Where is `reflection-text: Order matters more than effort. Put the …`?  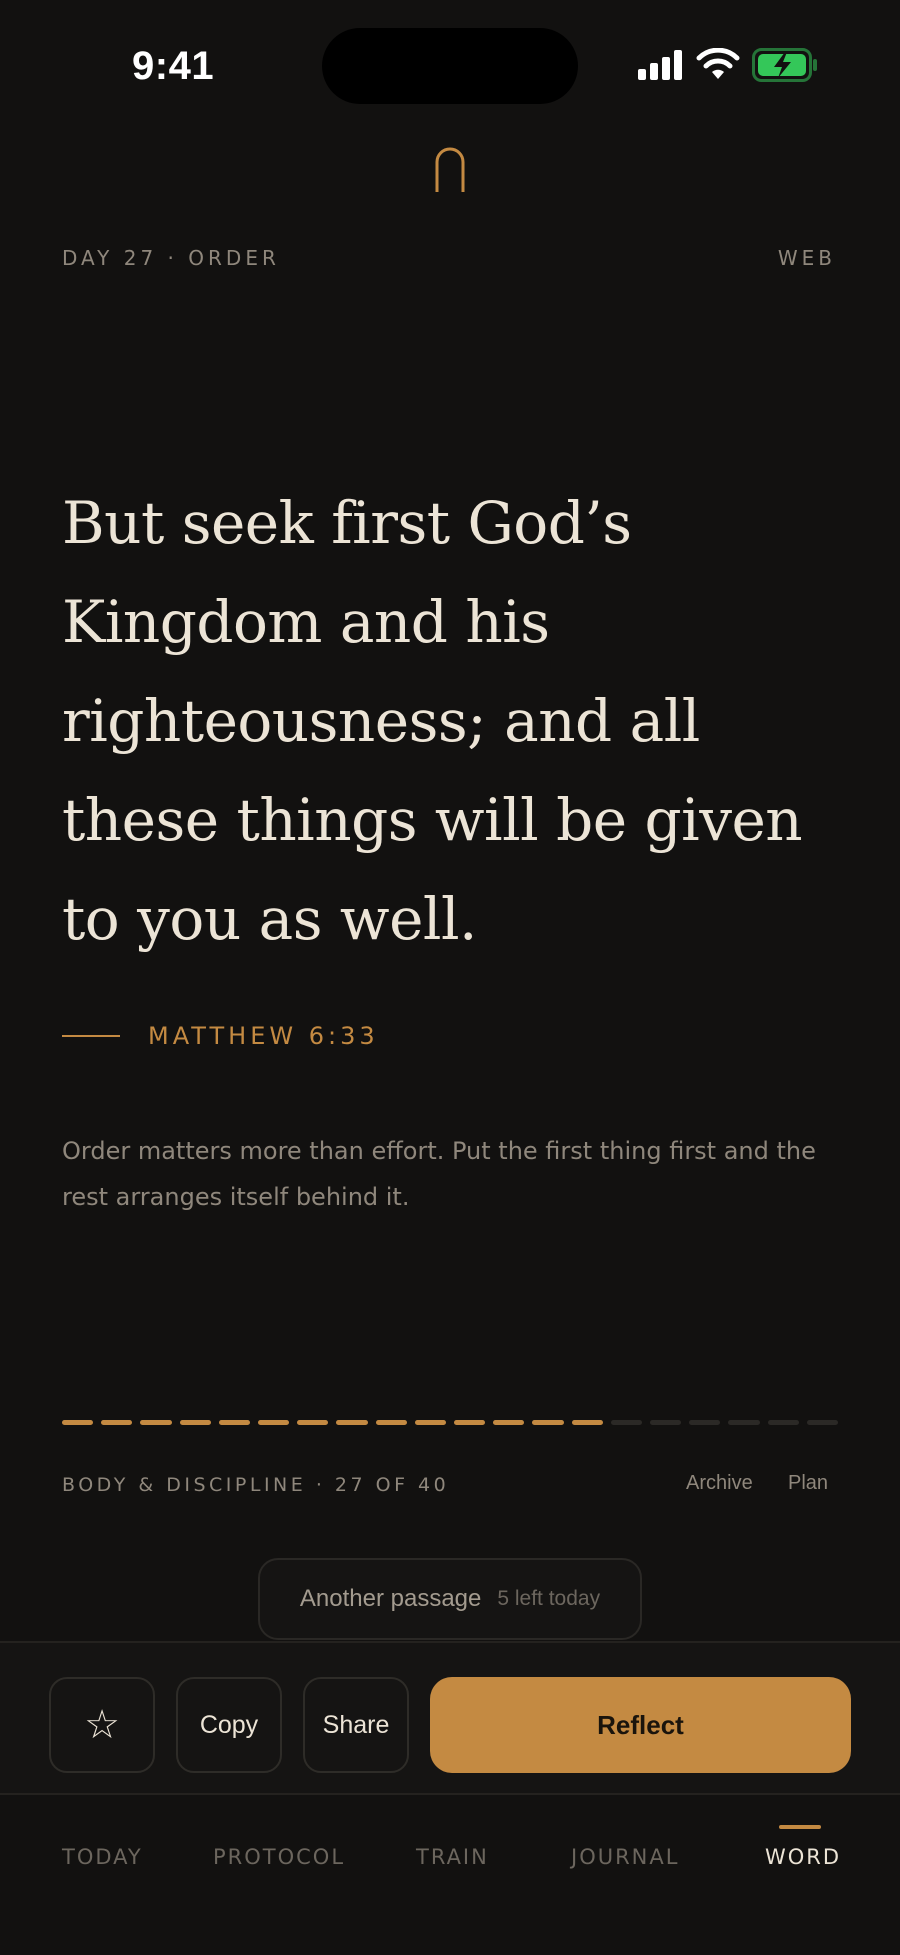 reflection-text: Order matters more than effort. Put the … is located at coordinates (439, 1174).